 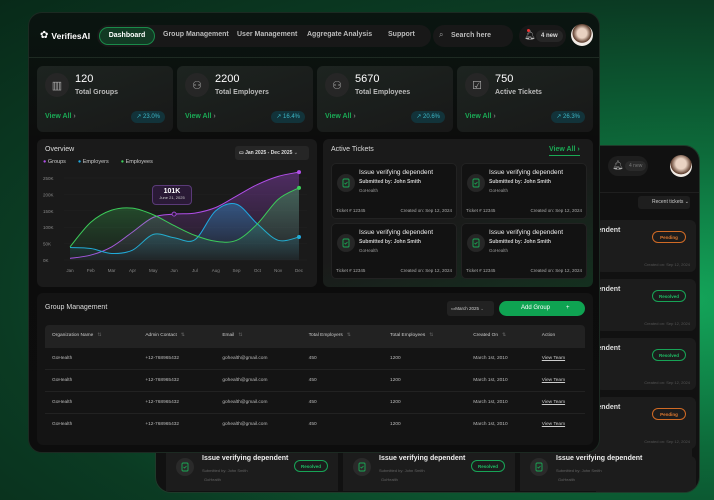 What do you see at coordinates (628, 166) in the screenshot?
I see `back-notification-pill: 🔔︎ 4 new` at bounding box center [628, 166].